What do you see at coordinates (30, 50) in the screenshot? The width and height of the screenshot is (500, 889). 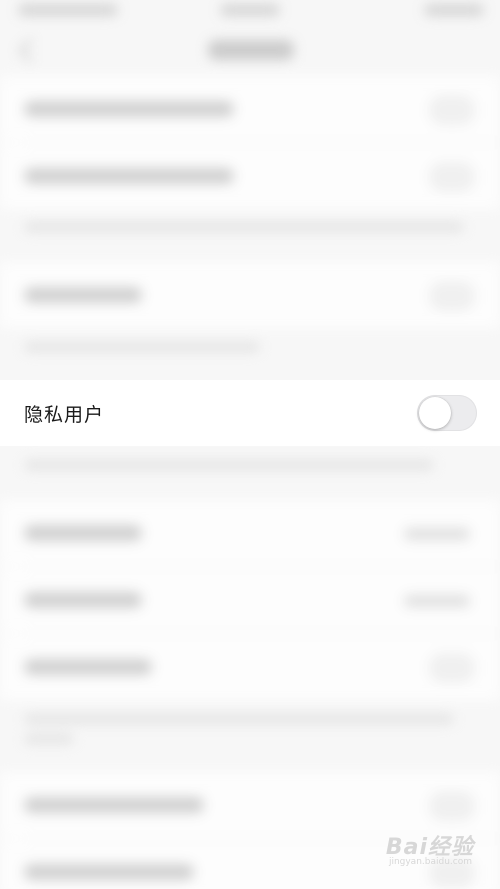 I see `back-arrow-icon` at bounding box center [30, 50].